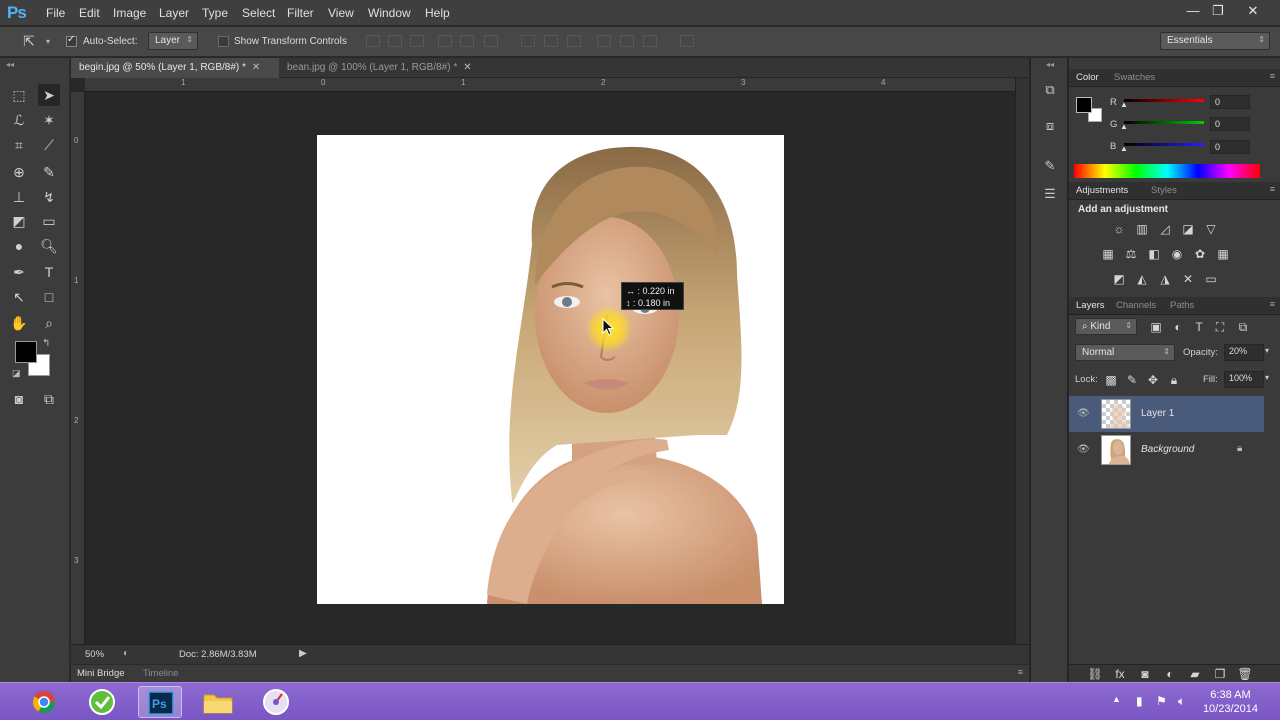 This screenshot has width=1280, height=720. I want to click on black-white-icon: ◧, so click(1154, 254).